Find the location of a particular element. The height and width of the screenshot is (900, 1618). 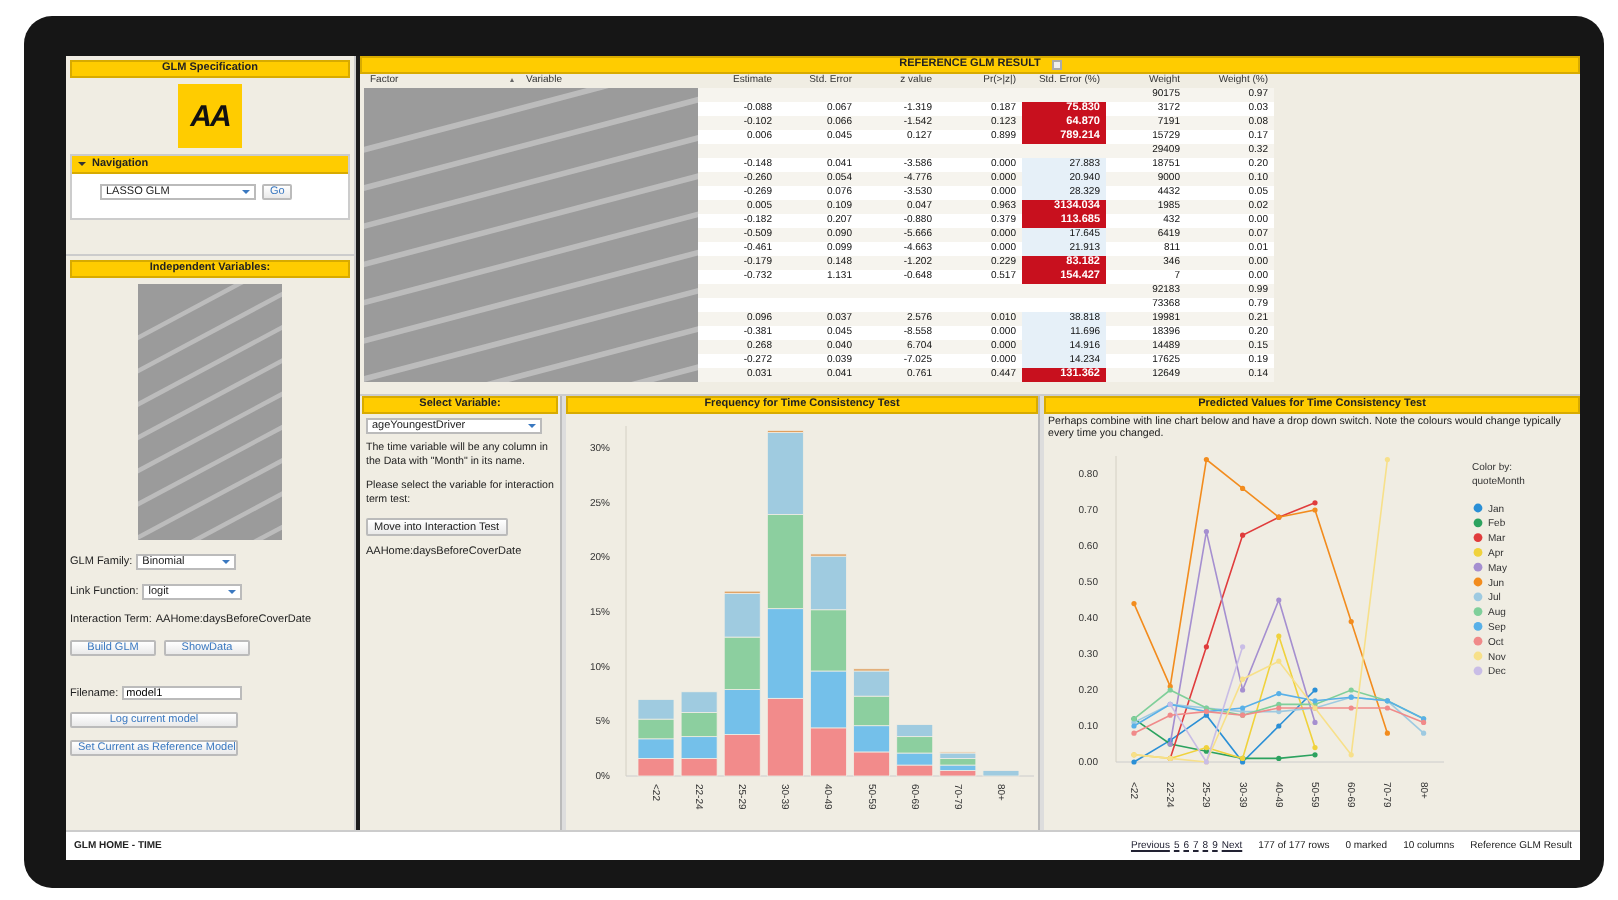

logo: AA is located at coordinates (210, 116).